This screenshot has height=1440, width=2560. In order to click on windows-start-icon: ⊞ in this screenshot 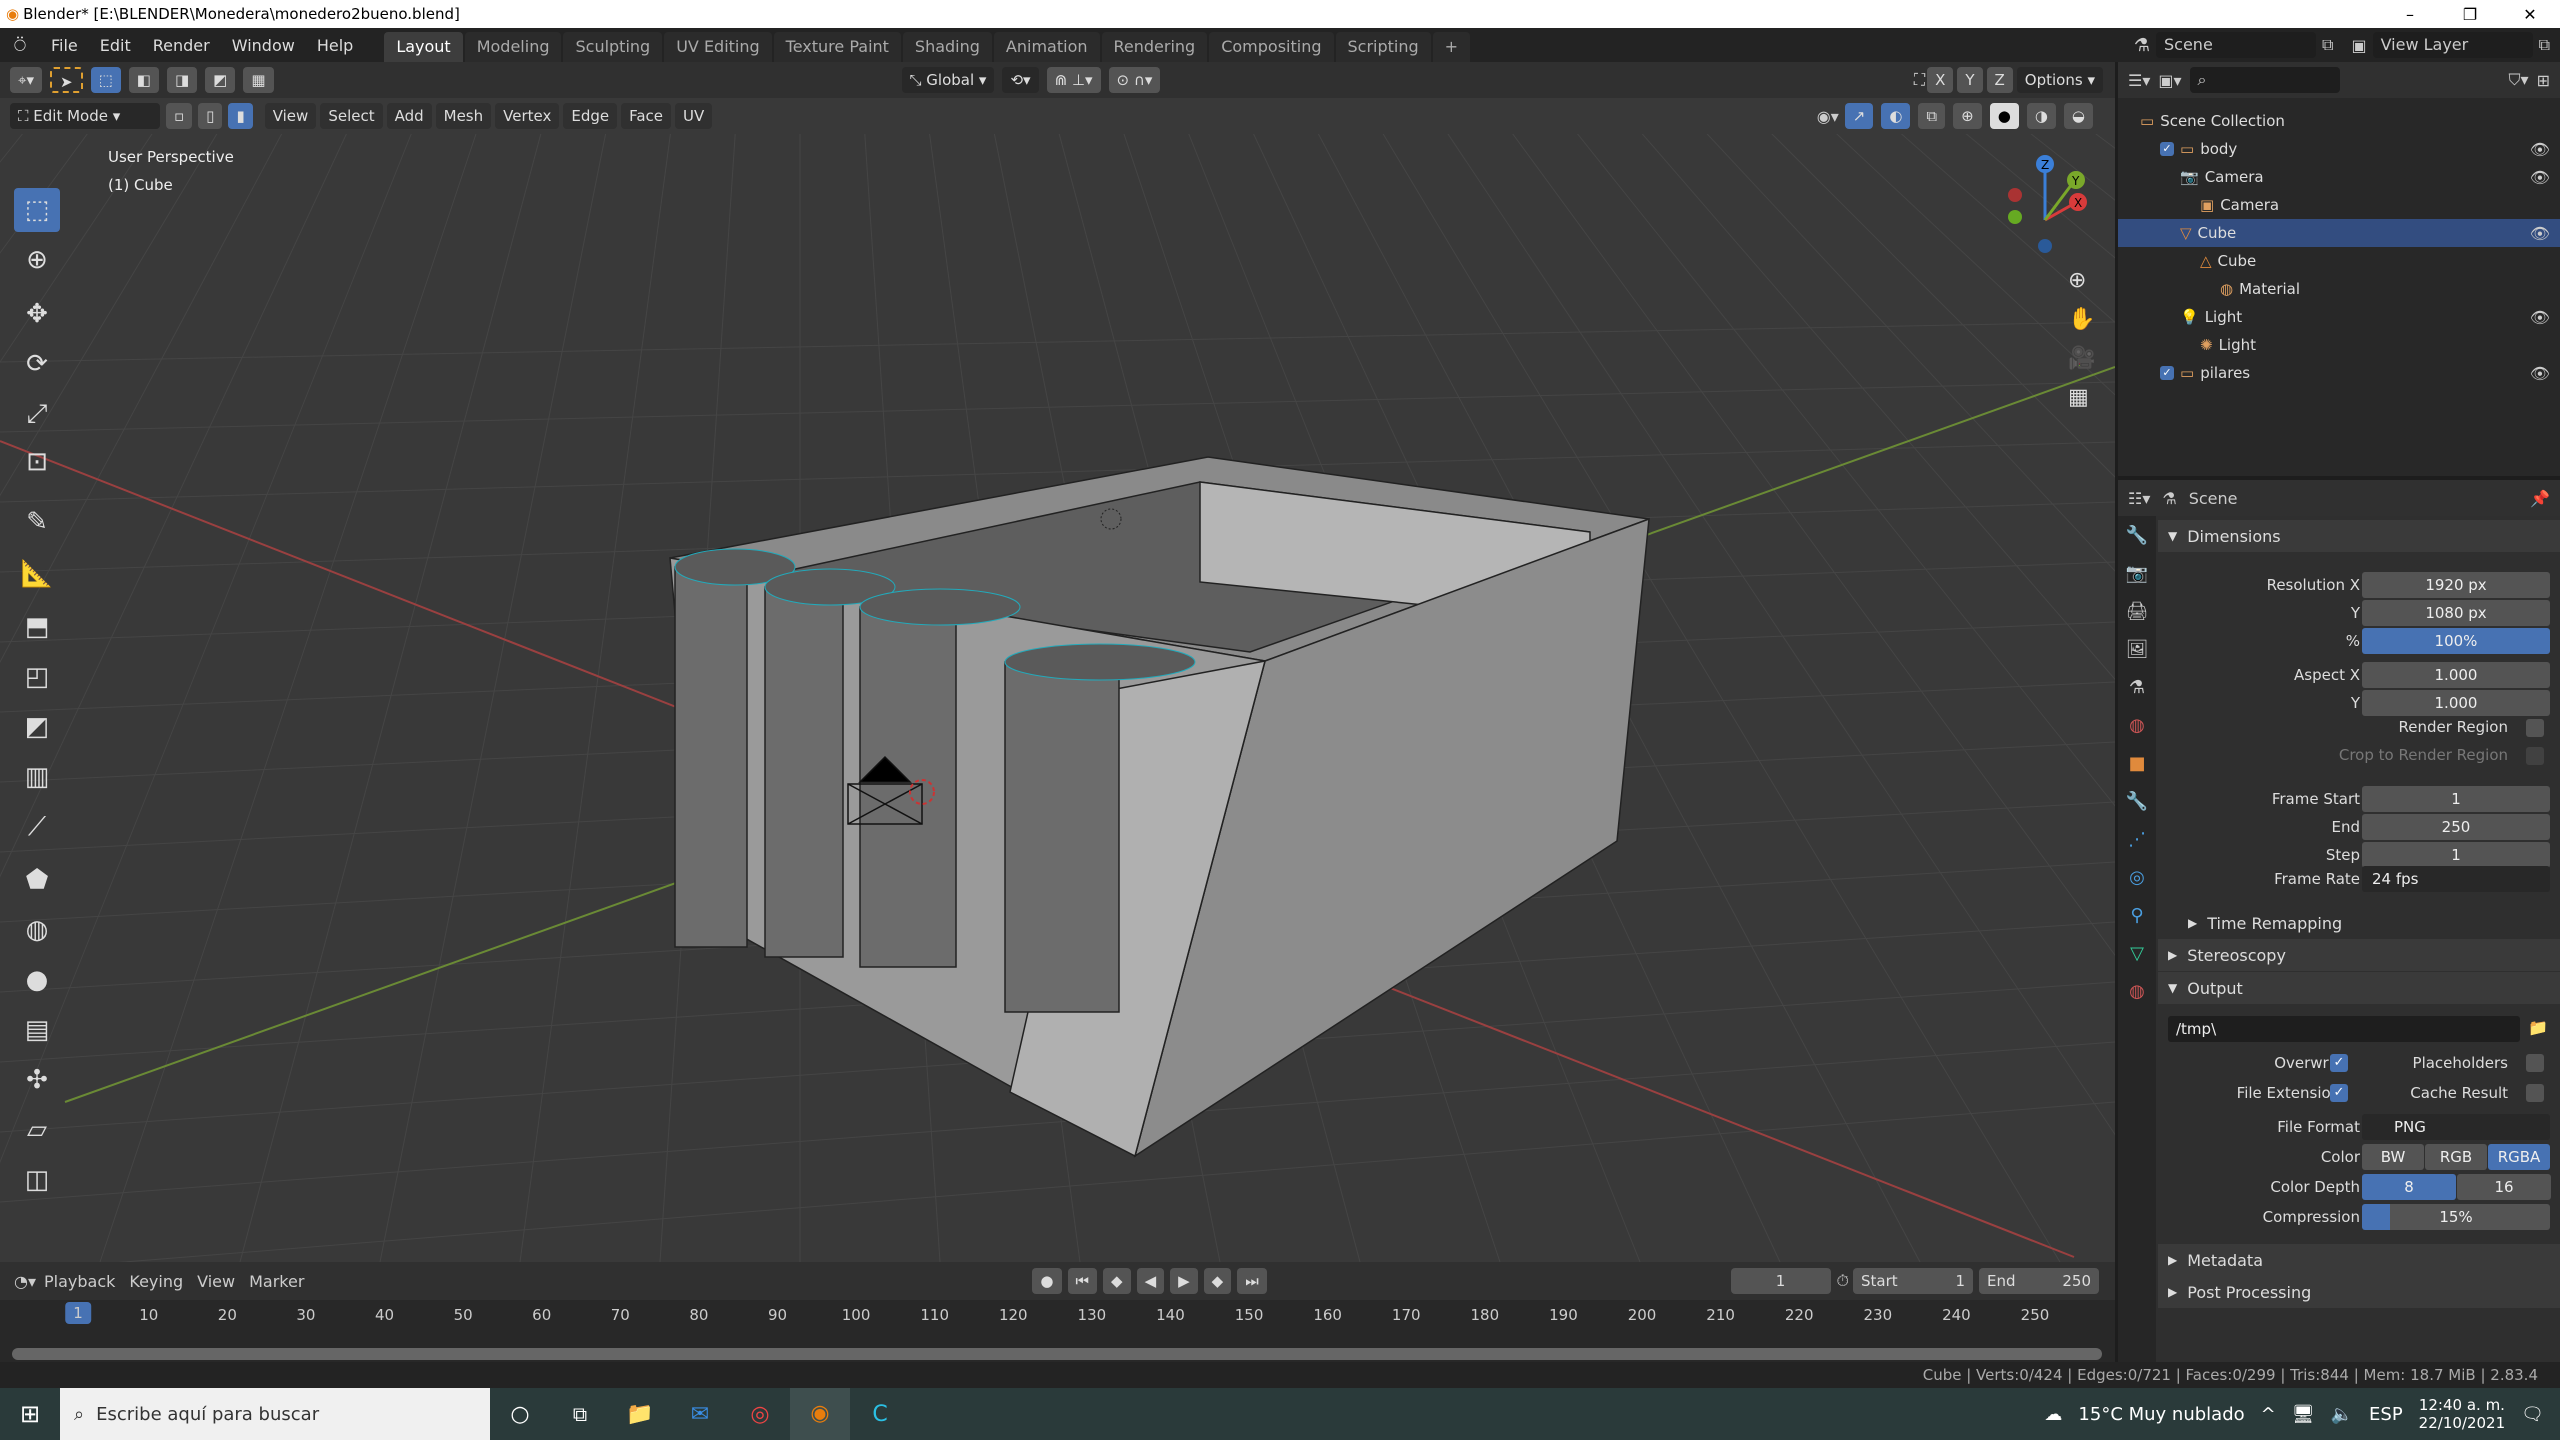, I will do `click(30, 1414)`.